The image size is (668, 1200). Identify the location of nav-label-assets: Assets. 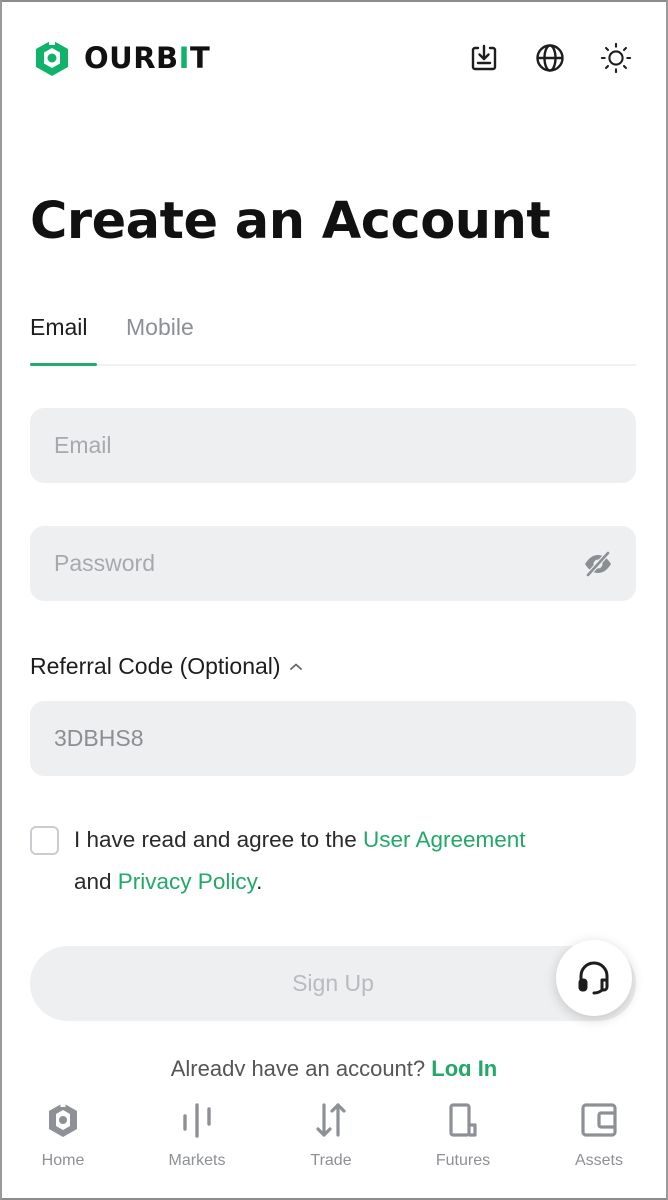
(598, 1160).